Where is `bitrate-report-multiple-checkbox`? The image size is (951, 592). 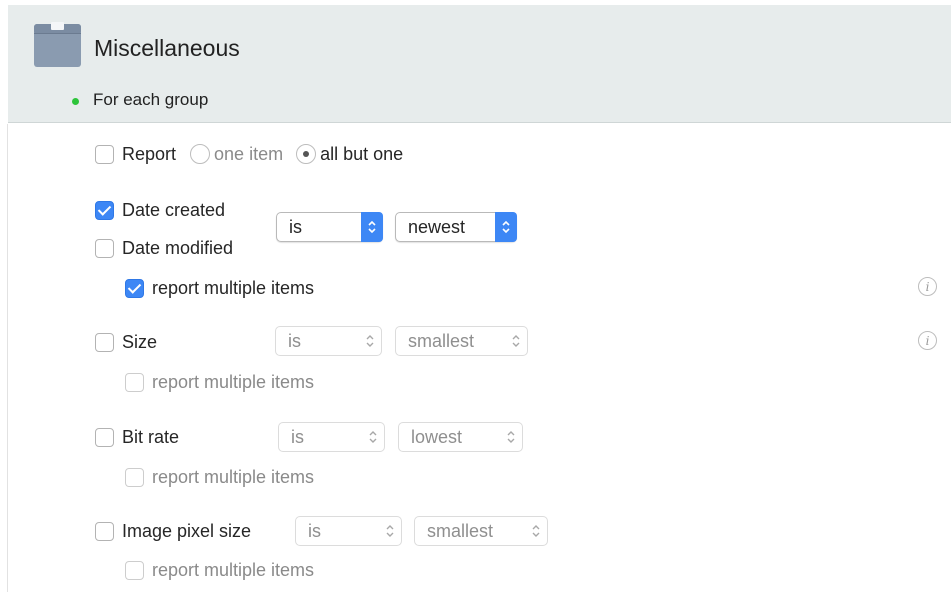 bitrate-report-multiple-checkbox is located at coordinates (134, 477).